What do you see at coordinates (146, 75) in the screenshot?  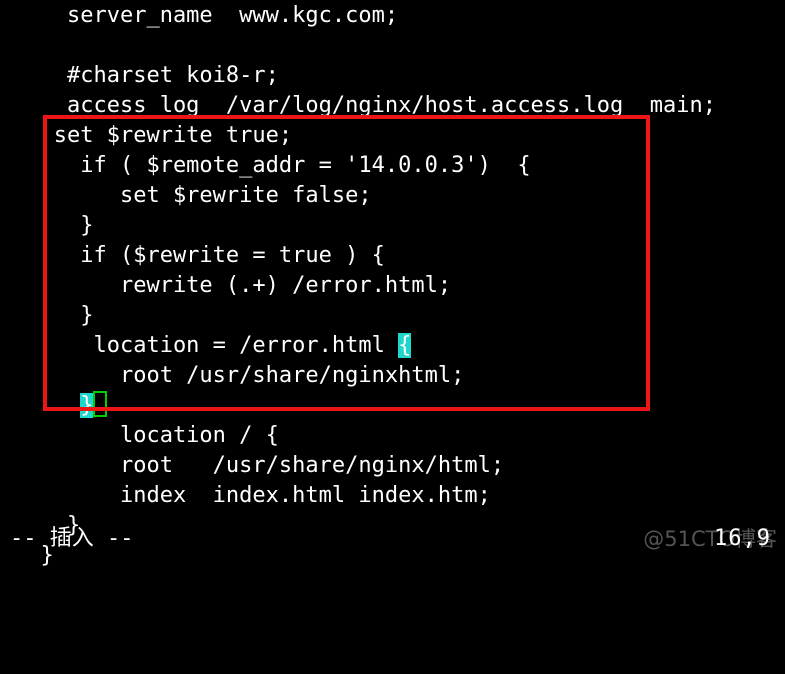 I see `code-line-text: #charset koi8-r;` at bounding box center [146, 75].